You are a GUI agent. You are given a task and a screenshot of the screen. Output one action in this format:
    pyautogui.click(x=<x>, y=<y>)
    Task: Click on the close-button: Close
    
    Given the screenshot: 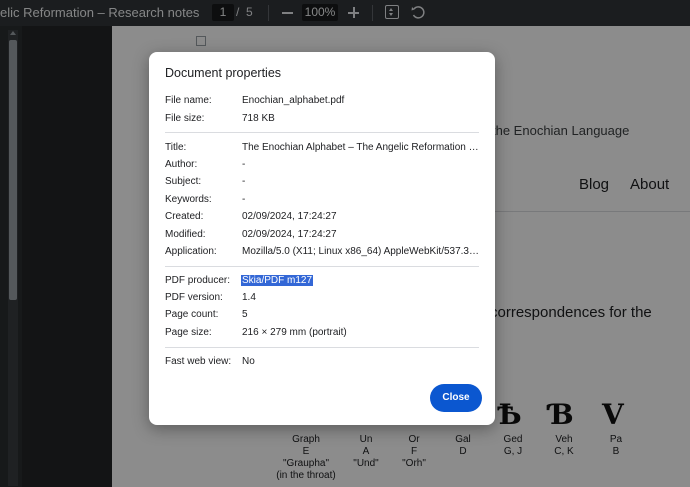 What is the action you would take?
    pyautogui.click(x=456, y=398)
    